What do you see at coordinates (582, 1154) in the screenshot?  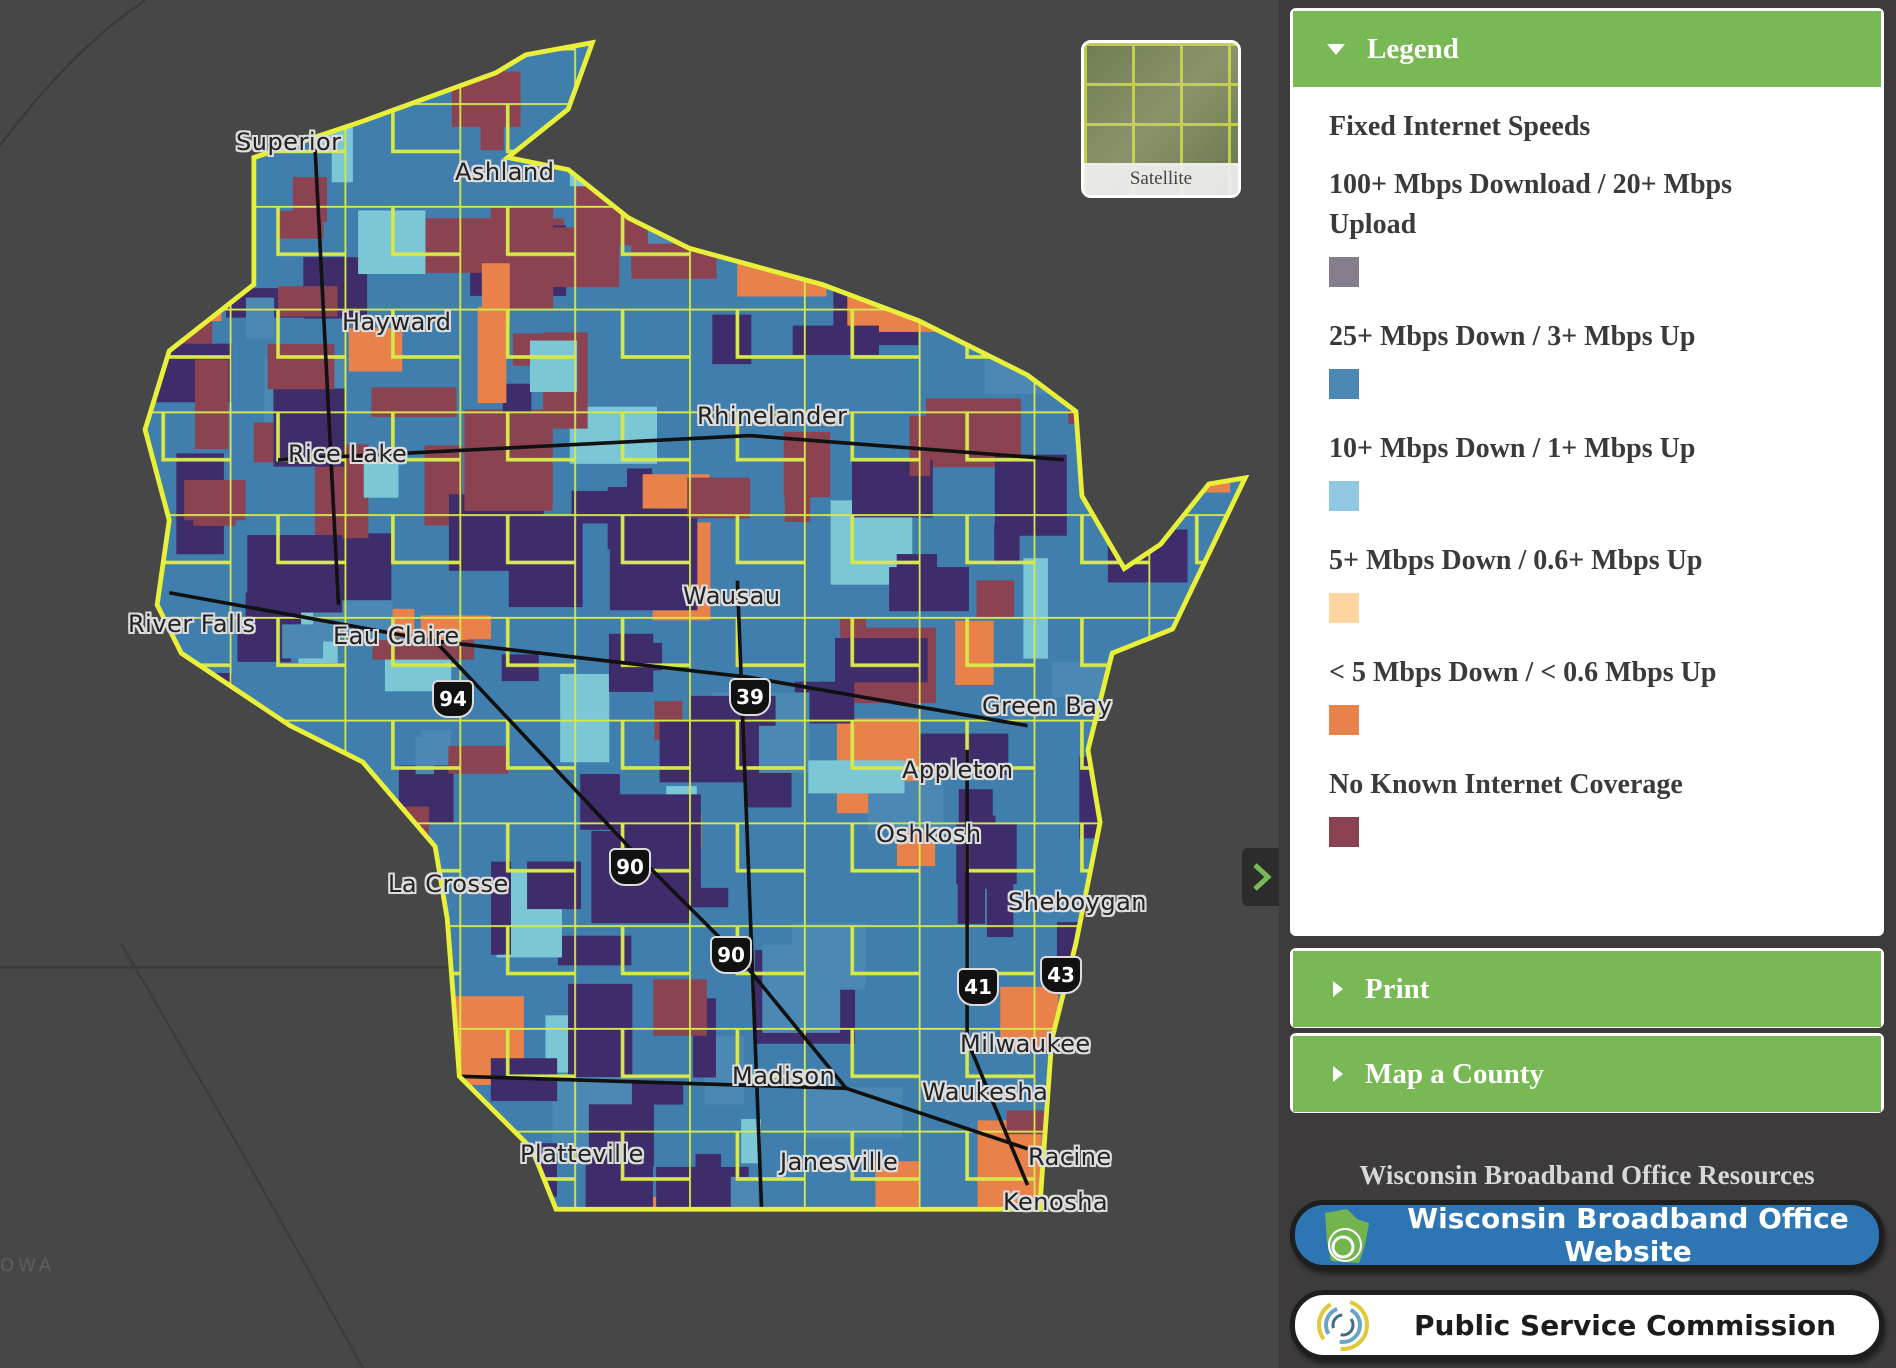 I see `city-label: Platteville` at bounding box center [582, 1154].